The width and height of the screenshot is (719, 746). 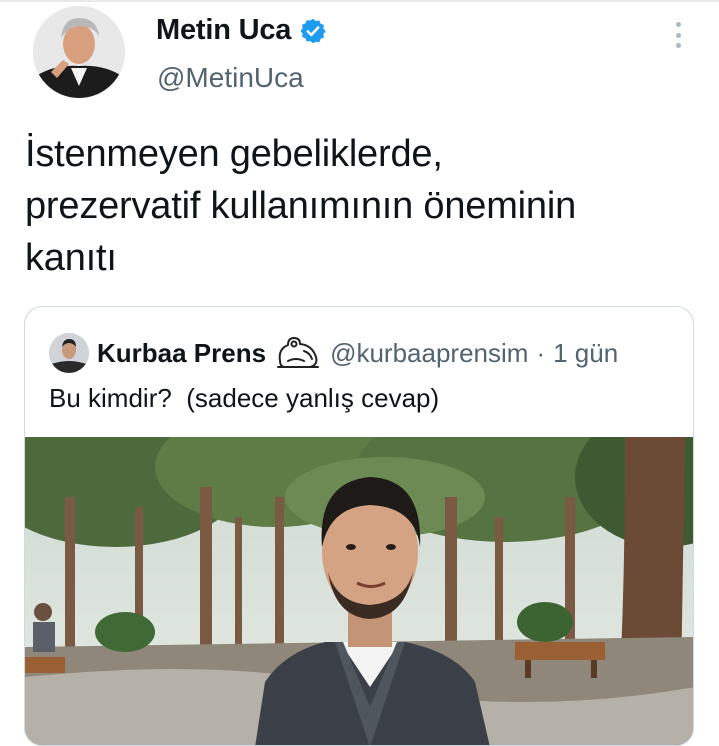 I want to click on quoted-tweet-text: Bu kimdir? (sadece yanlış cevap), so click(x=244, y=398).